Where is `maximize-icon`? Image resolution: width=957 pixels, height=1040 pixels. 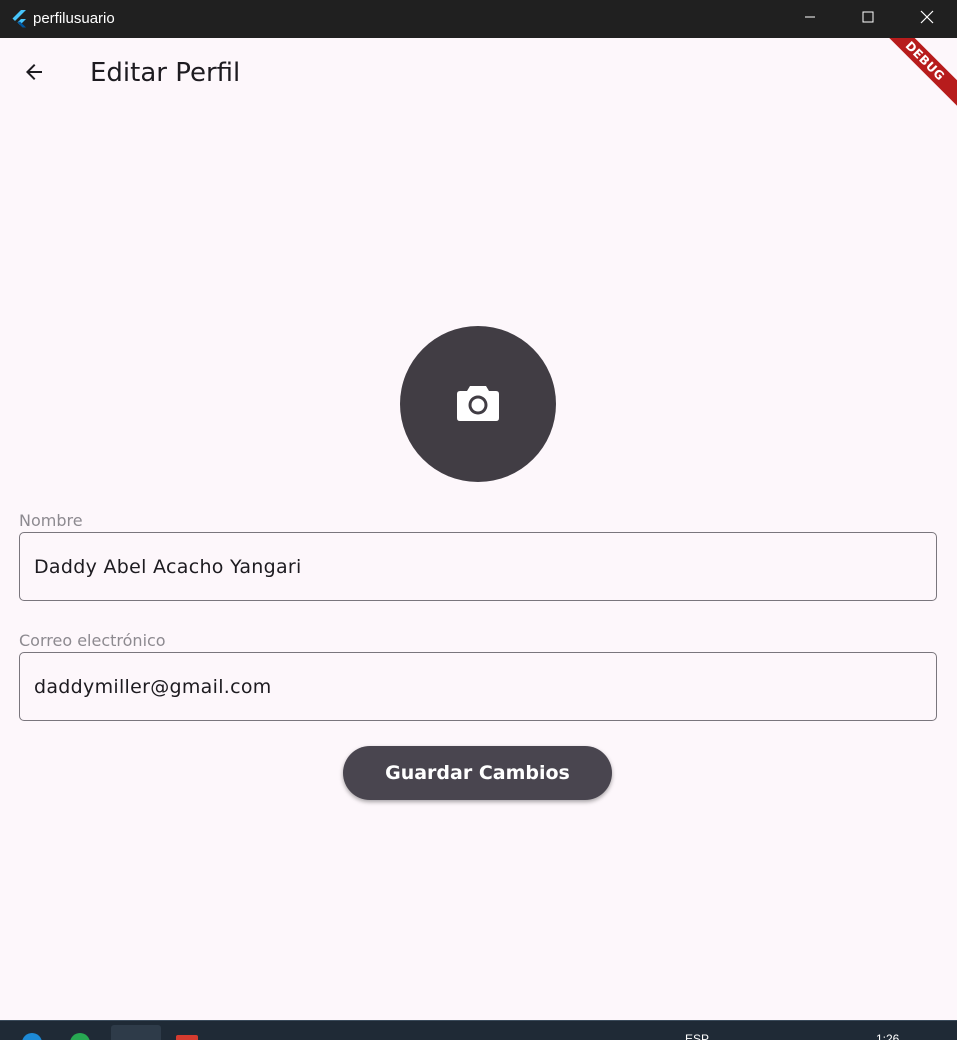 maximize-icon is located at coordinates (868, 19).